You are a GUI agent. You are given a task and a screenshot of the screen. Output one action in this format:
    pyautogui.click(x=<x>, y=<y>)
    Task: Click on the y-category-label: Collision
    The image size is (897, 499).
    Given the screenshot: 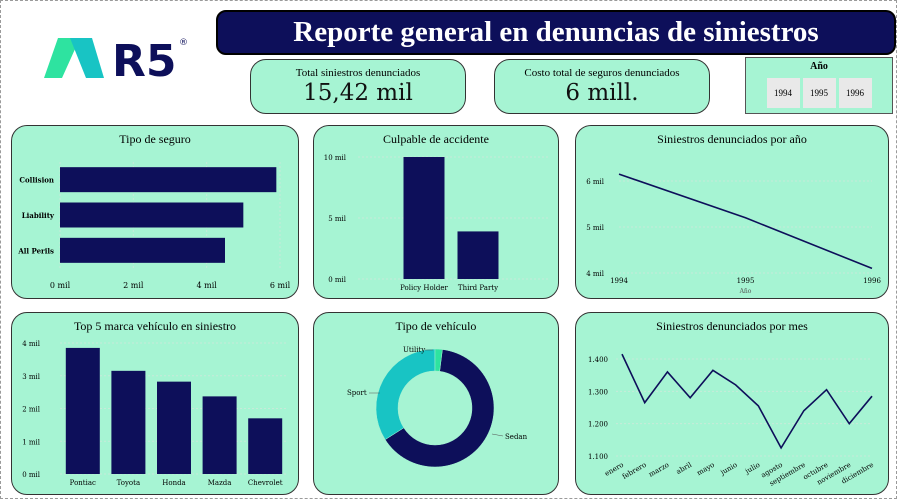 What is the action you would take?
    pyautogui.click(x=36, y=180)
    